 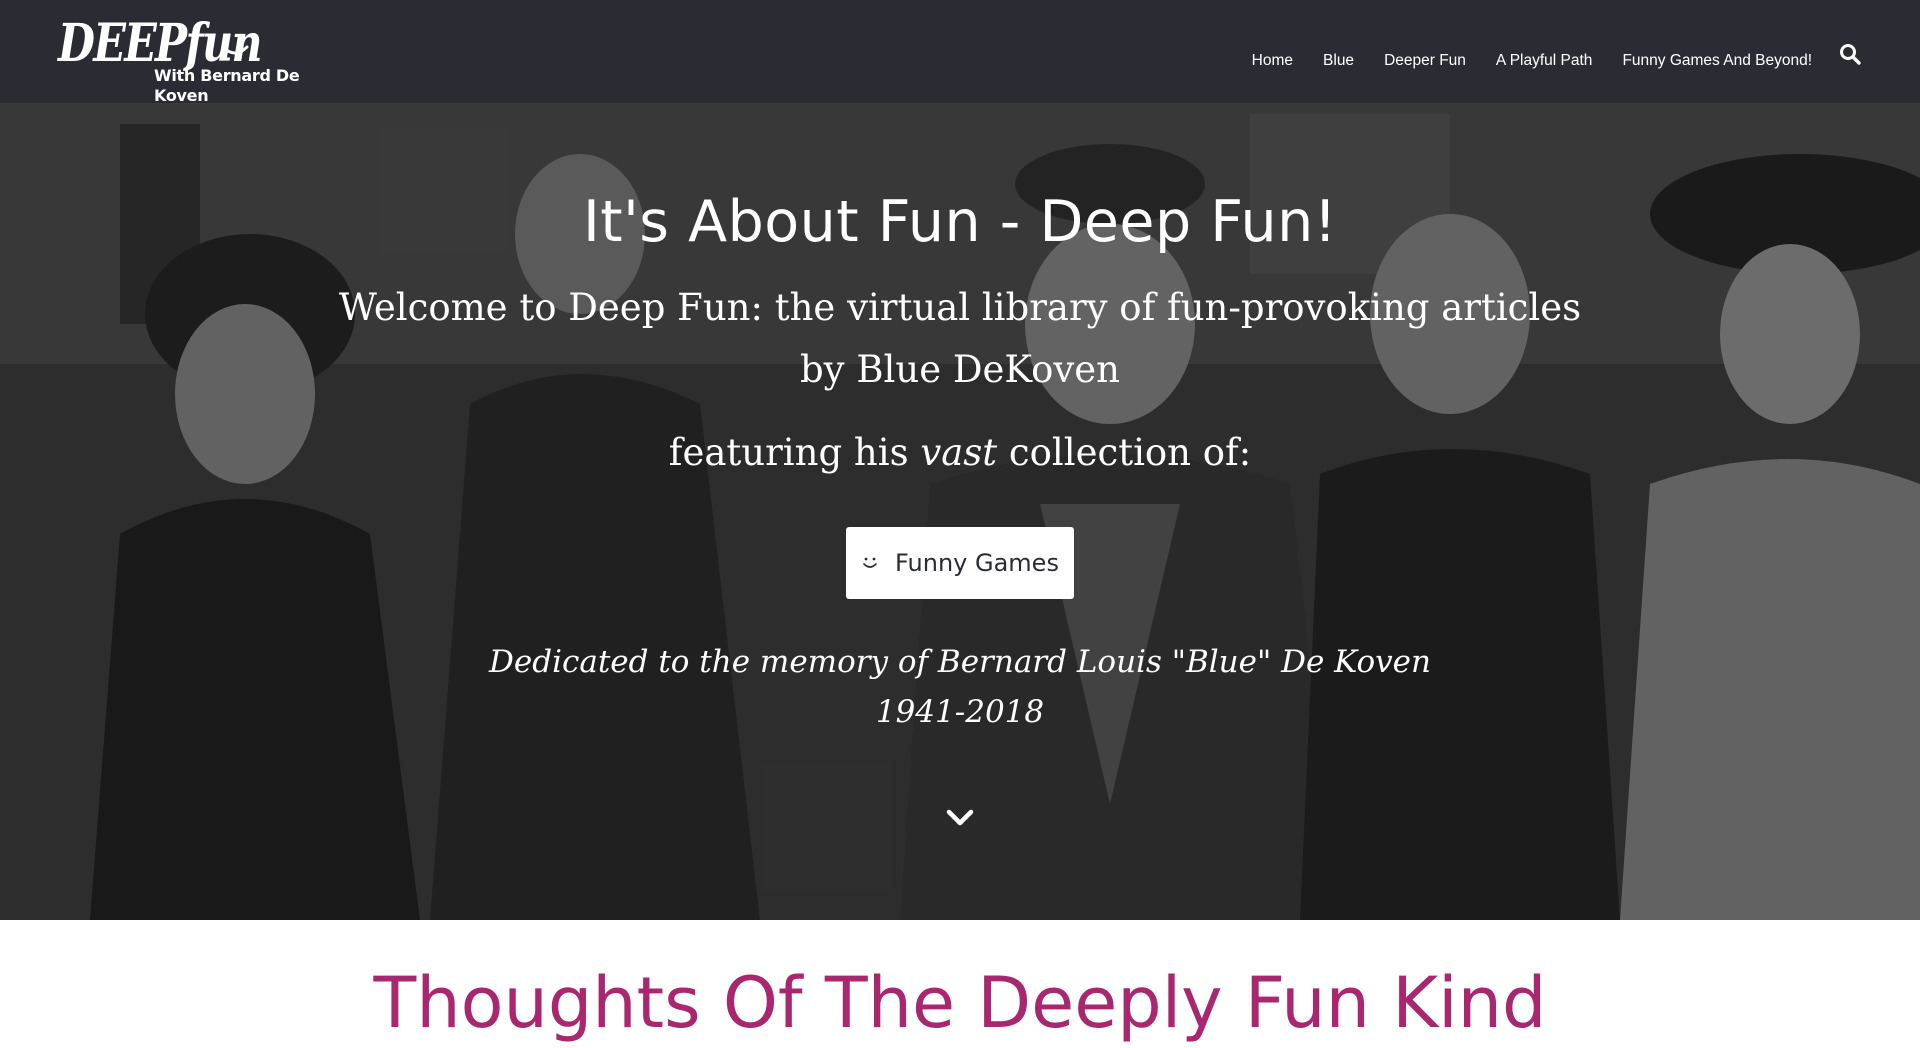 What do you see at coordinates (960, 712) in the screenshot?
I see `dedication-years: 1941-2018` at bounding box center [960, 712].